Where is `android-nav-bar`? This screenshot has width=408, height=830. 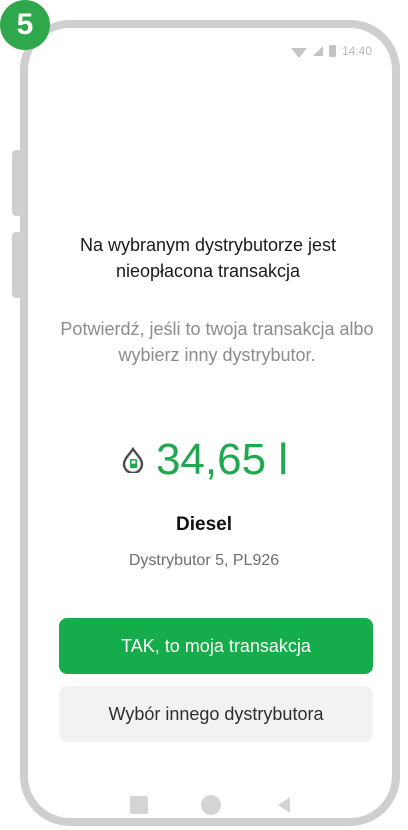 android-nav-bar is located at coordinates (204, 807).